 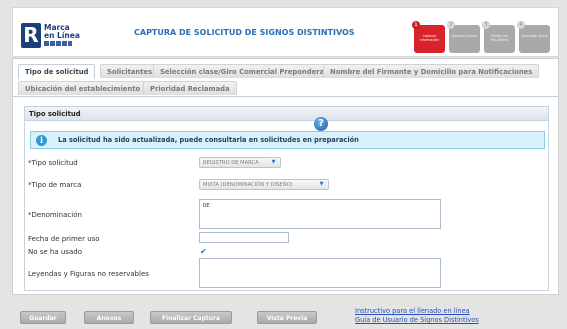 I want to click on logo-text: Marca en Línea, so click(x=62, y=32).